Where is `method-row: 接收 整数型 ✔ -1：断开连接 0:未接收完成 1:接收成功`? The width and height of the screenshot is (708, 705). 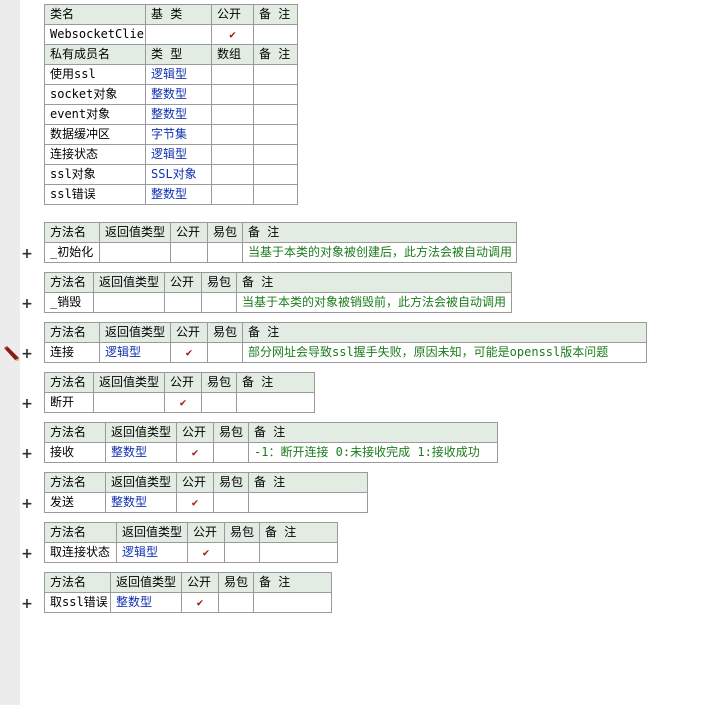
method-row: 接收 整数型 ✔ -1：断开连接 0:未接收完成 1:接收成功 is located at coordinates (271, 452).